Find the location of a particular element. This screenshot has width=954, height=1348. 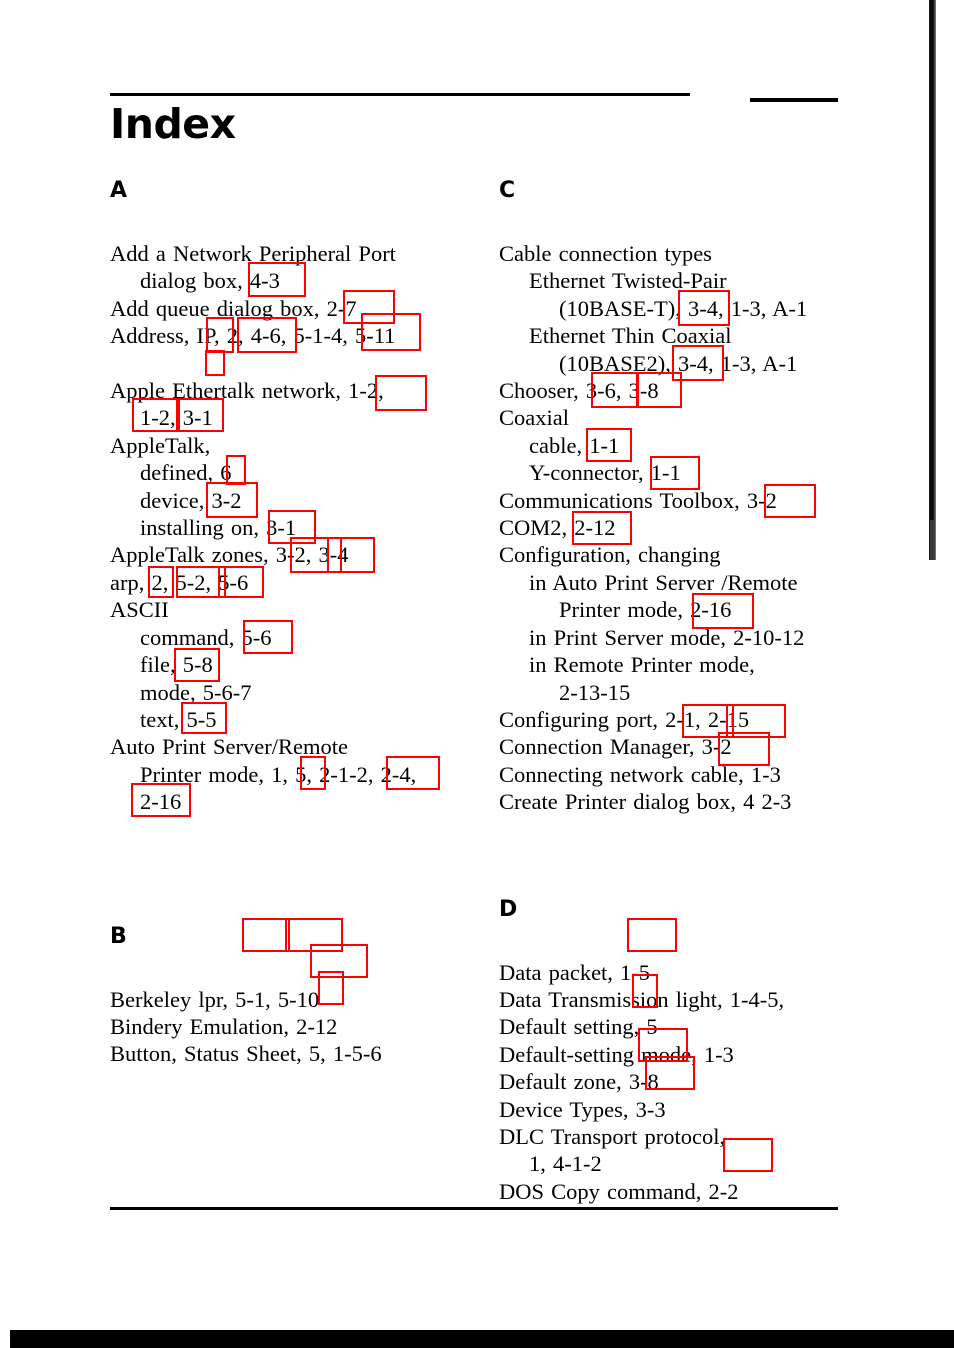

index-entry: Default zone, 3-8 is located at coordinates (579, 1082).